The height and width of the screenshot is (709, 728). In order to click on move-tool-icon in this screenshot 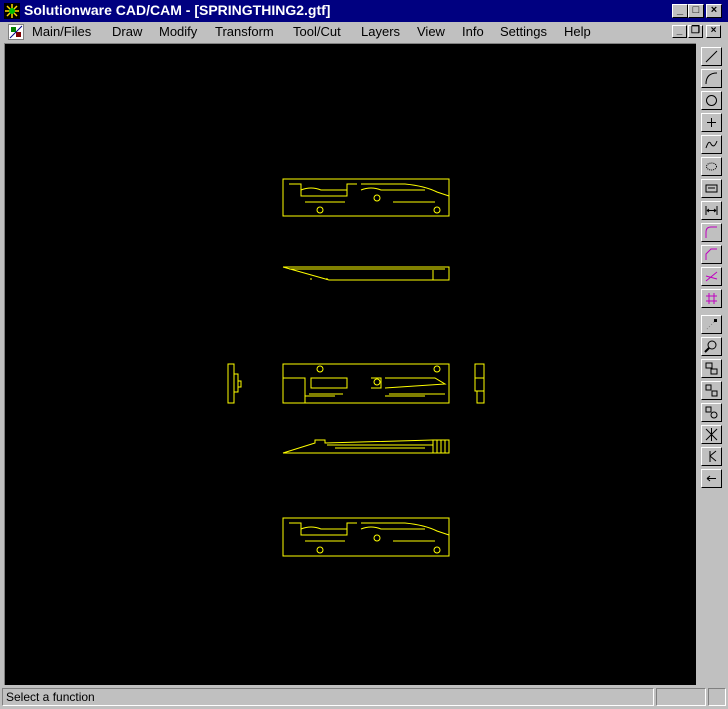, I will do `click(711, 390)`.